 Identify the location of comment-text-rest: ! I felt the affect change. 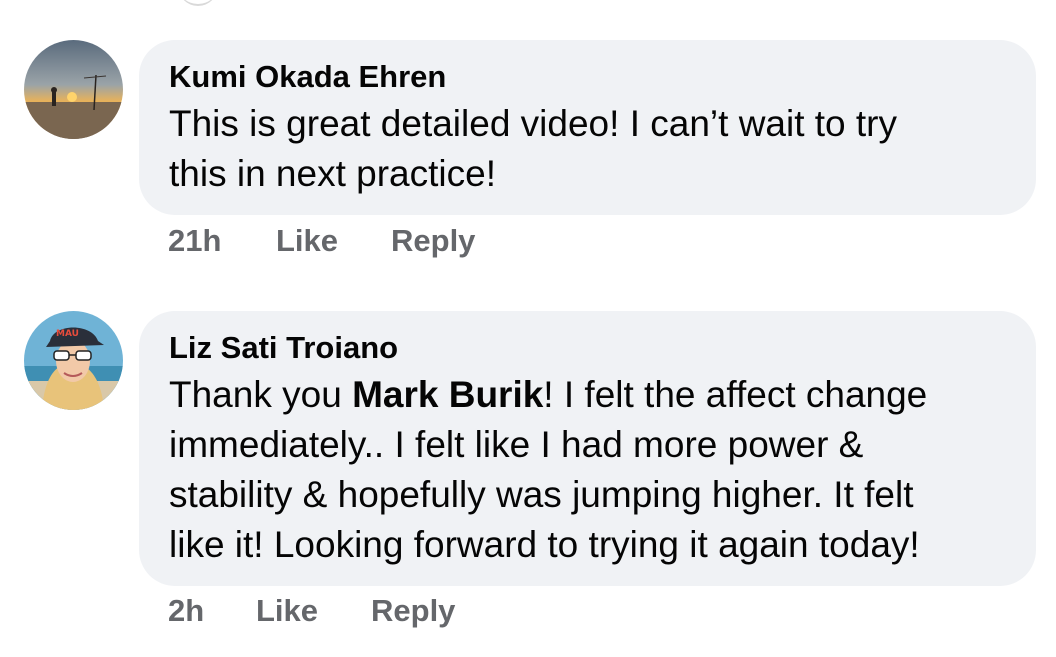
(735, 394).